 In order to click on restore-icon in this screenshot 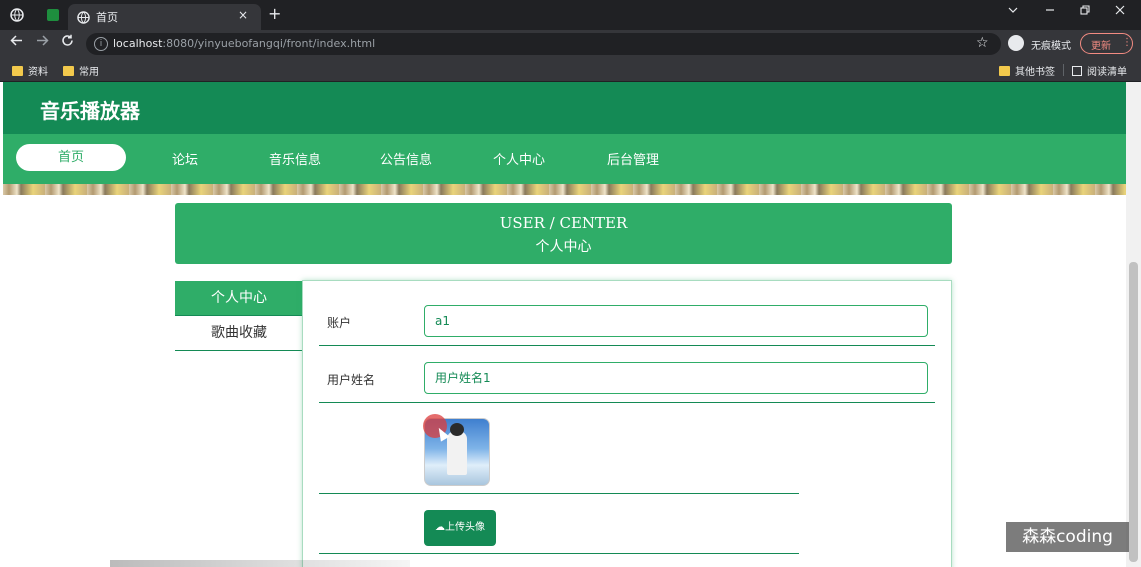, I will do `click(1085, 11)`.